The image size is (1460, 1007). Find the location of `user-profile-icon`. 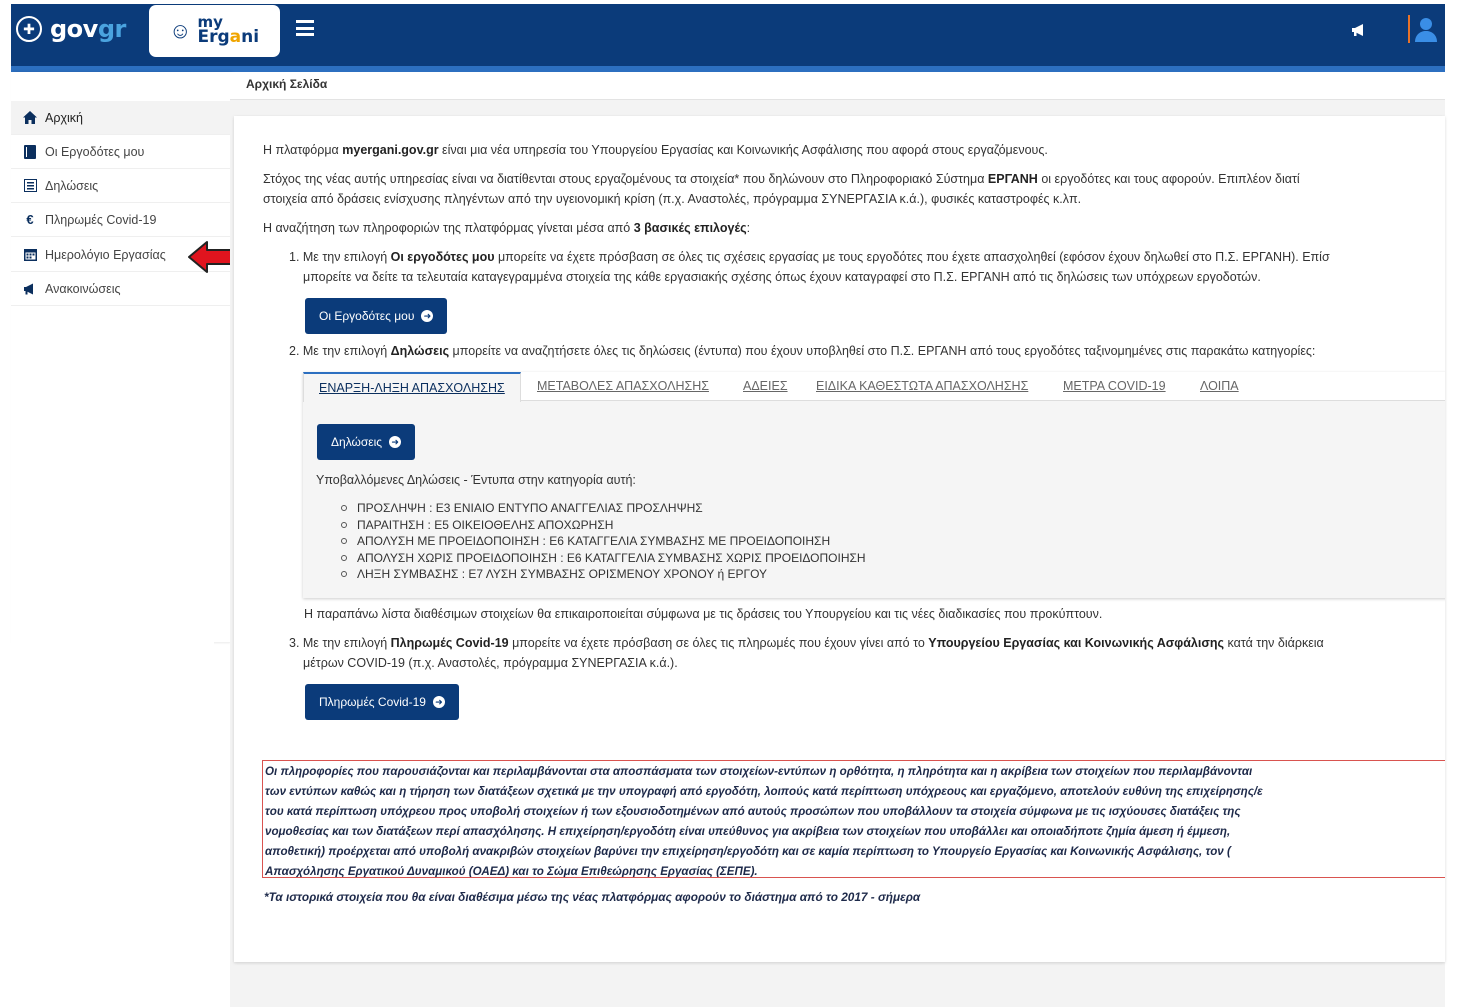

user-profile-icon is located at coordinates (1426, 29).